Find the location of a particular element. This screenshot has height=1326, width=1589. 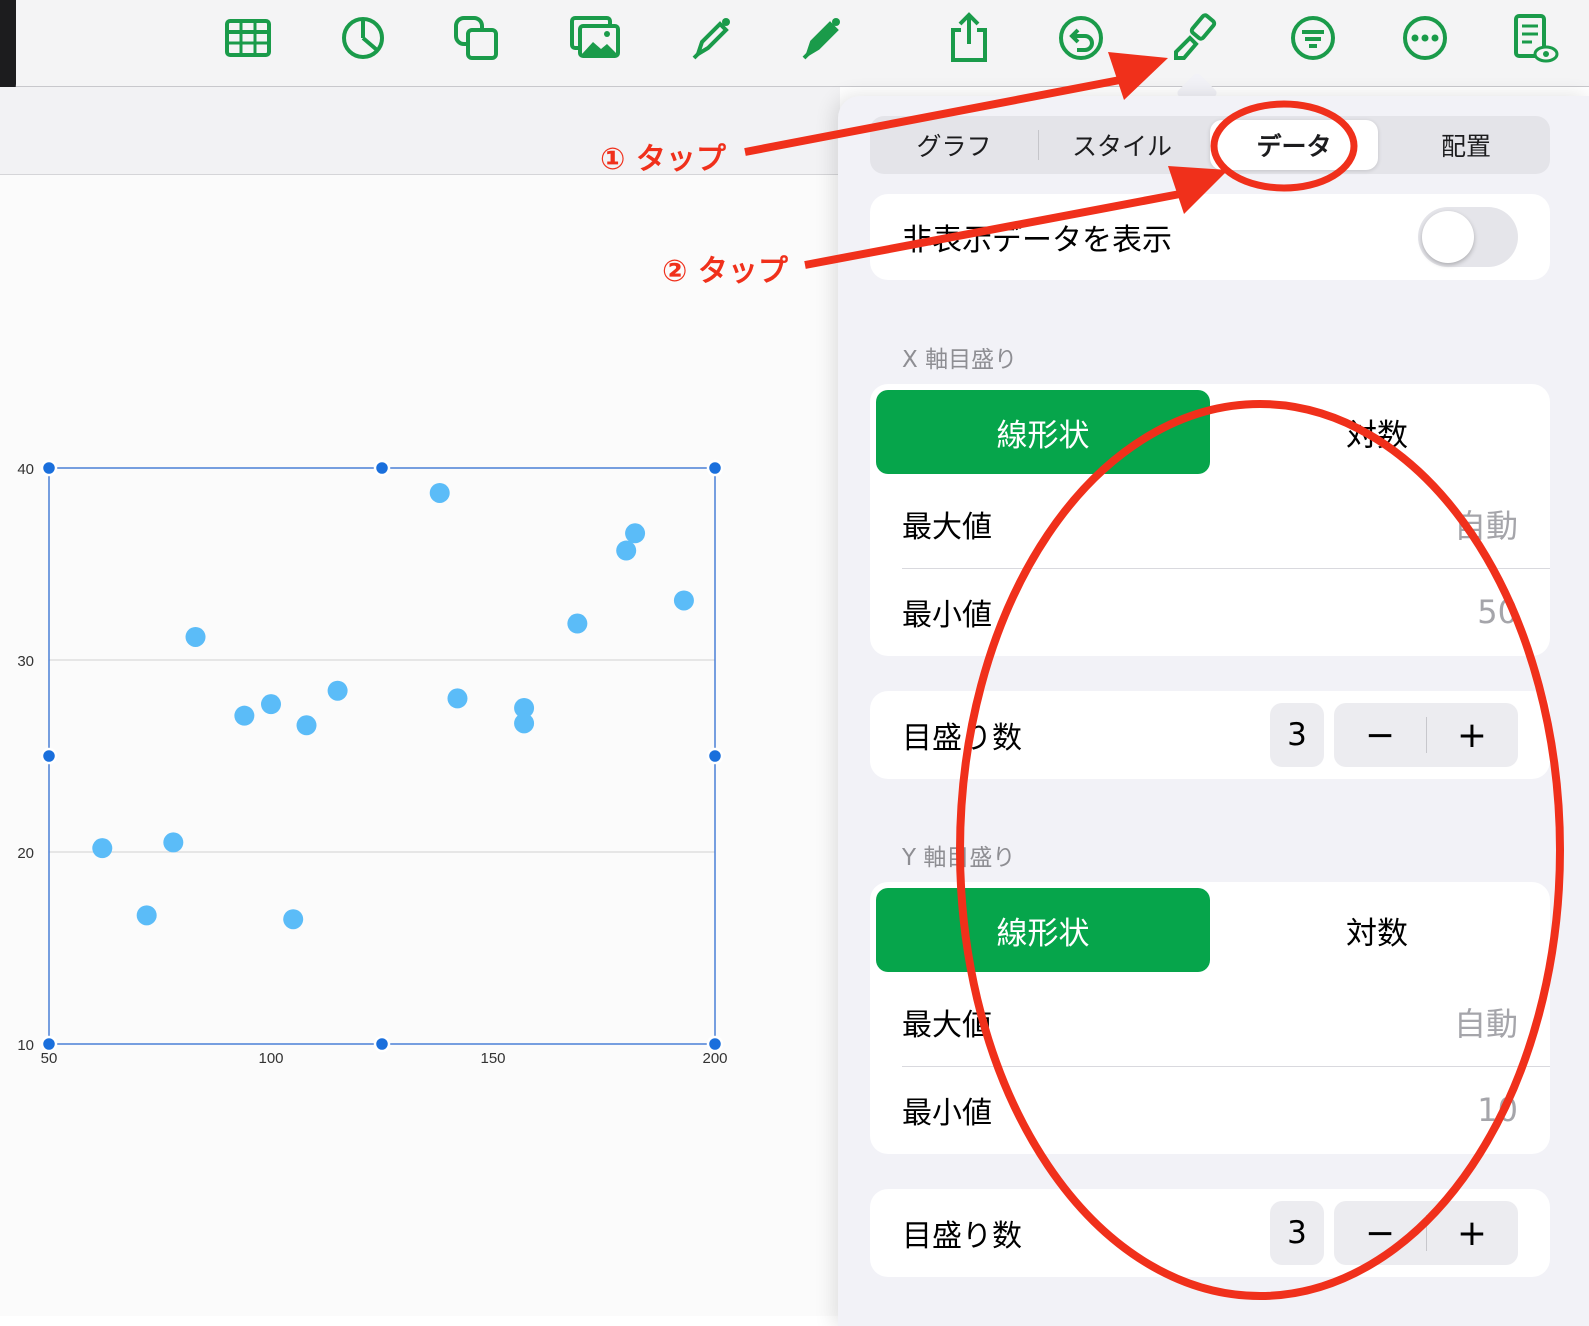

y-min-label: 最小値 is located at coordinates (947, 1113).